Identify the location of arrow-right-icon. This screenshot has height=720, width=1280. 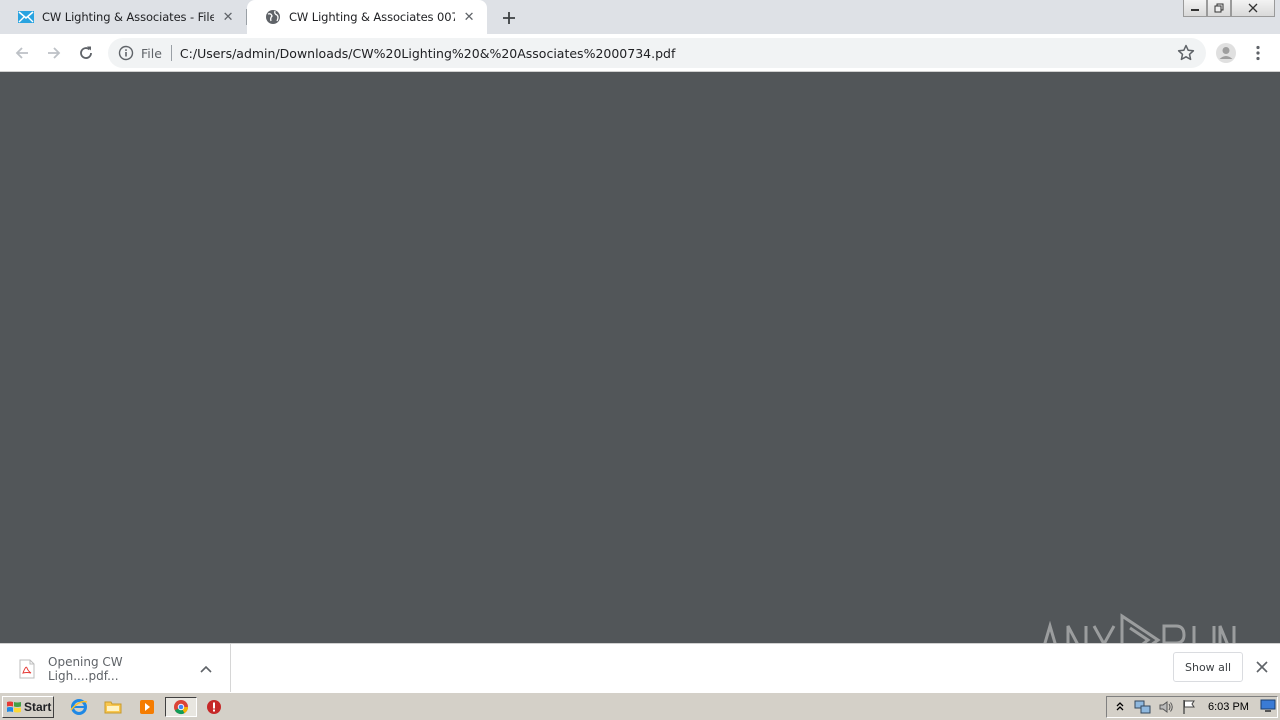
(54, 53).